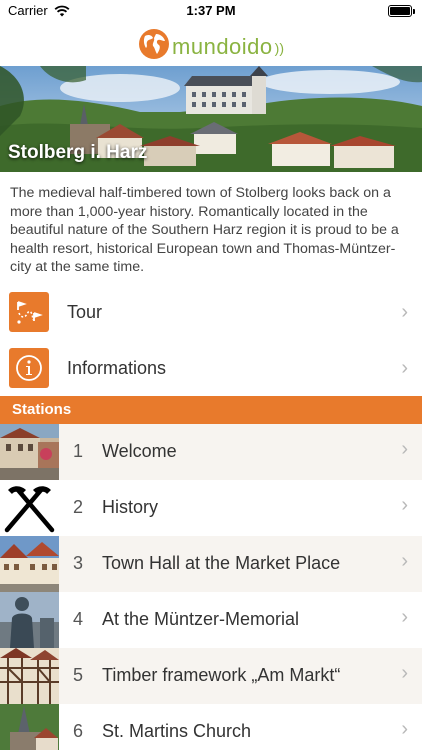  I want to click on logo-waves: )), so click(279, 48).